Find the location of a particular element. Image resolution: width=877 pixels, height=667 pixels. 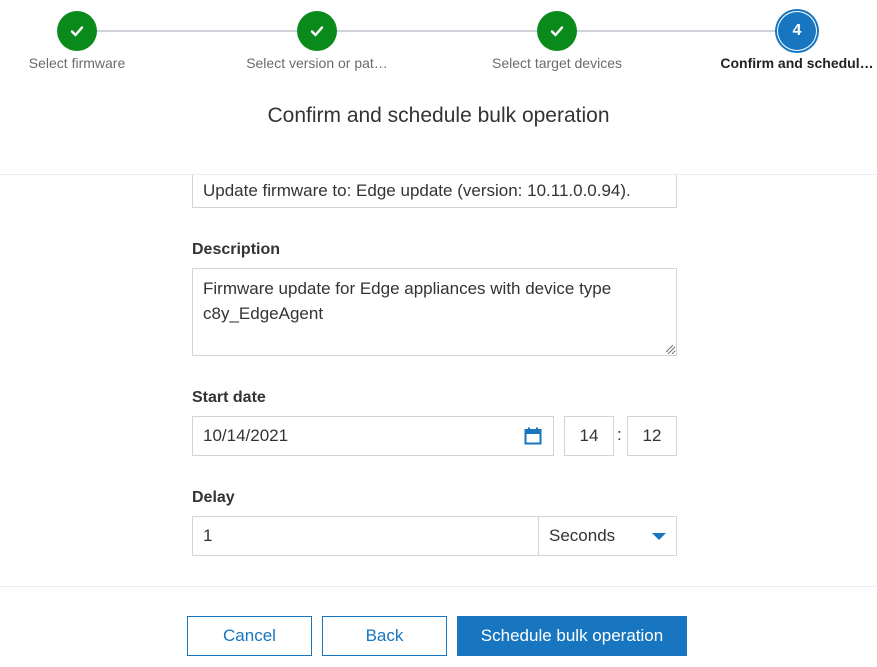

step-select-firmware: Select firmware is located at coordinates (88, 41).